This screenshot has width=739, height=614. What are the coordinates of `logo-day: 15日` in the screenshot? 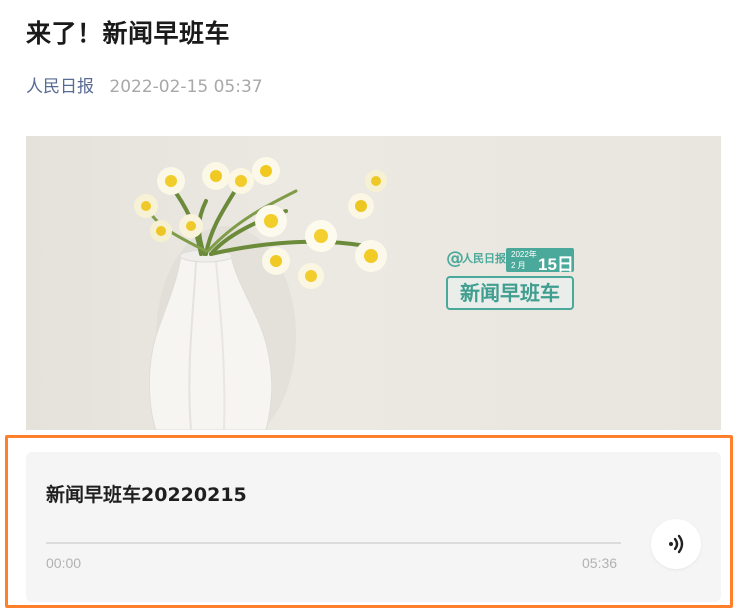 It's located at (556, 264).